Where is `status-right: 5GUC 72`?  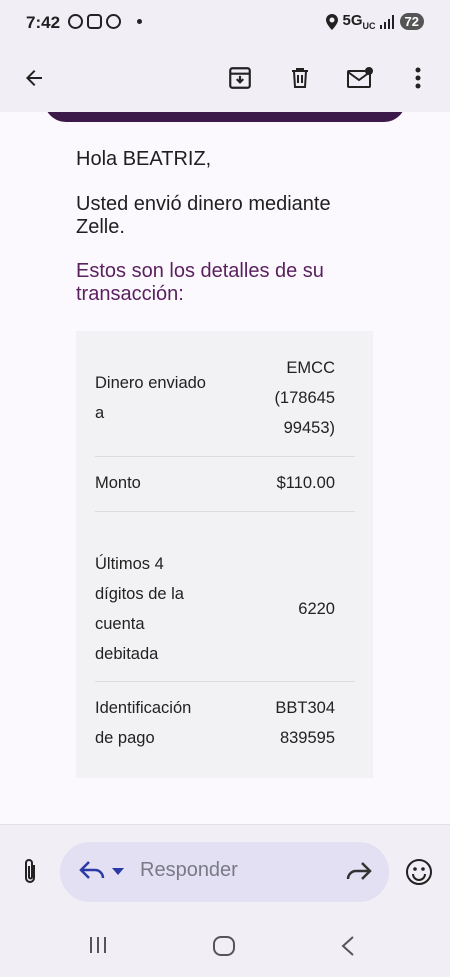 status-right: 5GUC 72 is located at coordinates (374, 21).